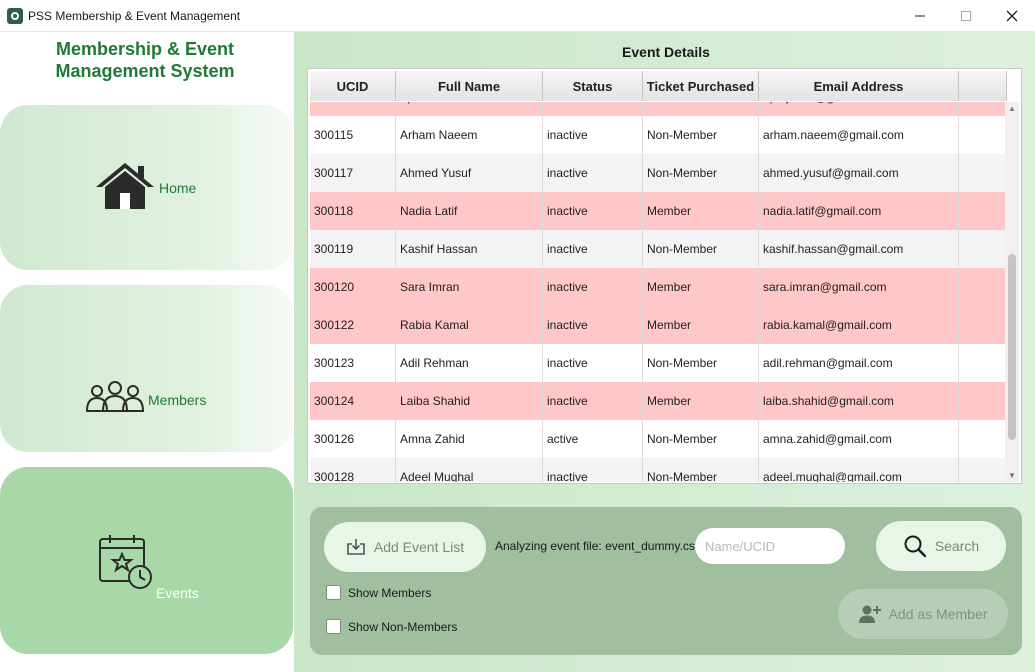 This screenshot has width=1035, height=672. What do you see at coordinates (701, 86) in the screenshot?
I see `column-header-ticket-purchased: Ticket Purchased` at bounding box center [701, 86].